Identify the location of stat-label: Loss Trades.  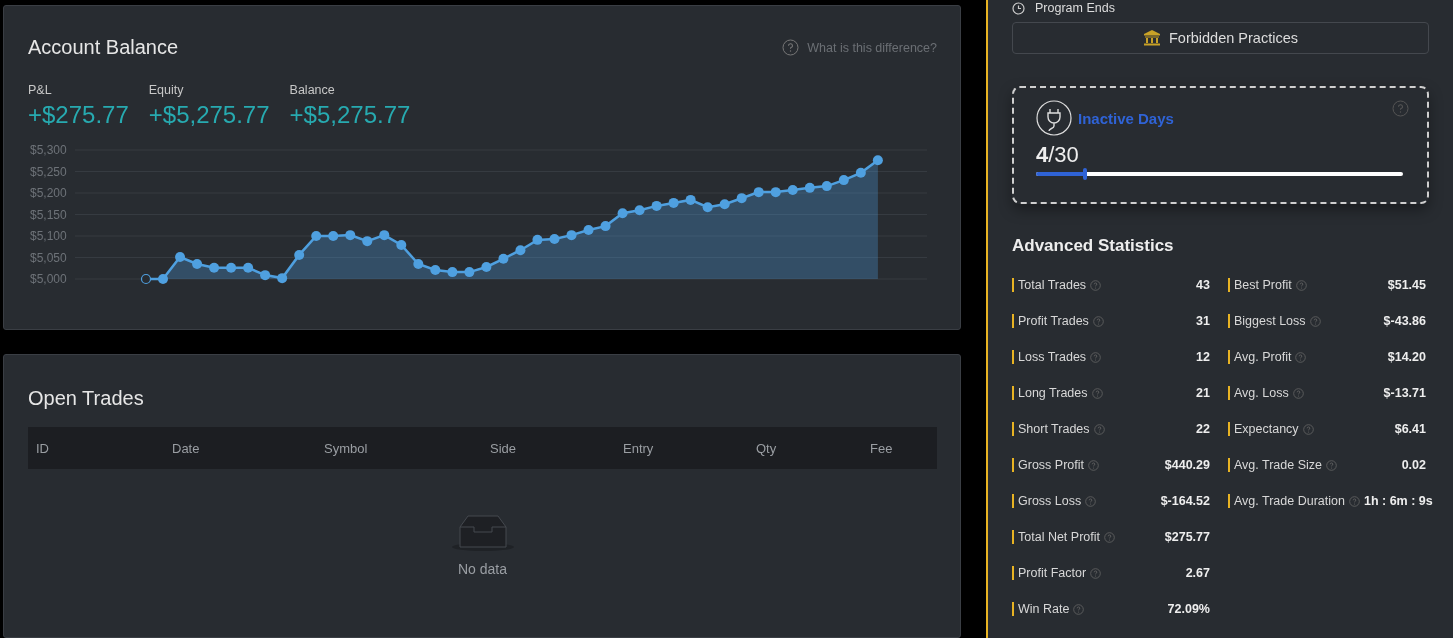
(1049, 357).